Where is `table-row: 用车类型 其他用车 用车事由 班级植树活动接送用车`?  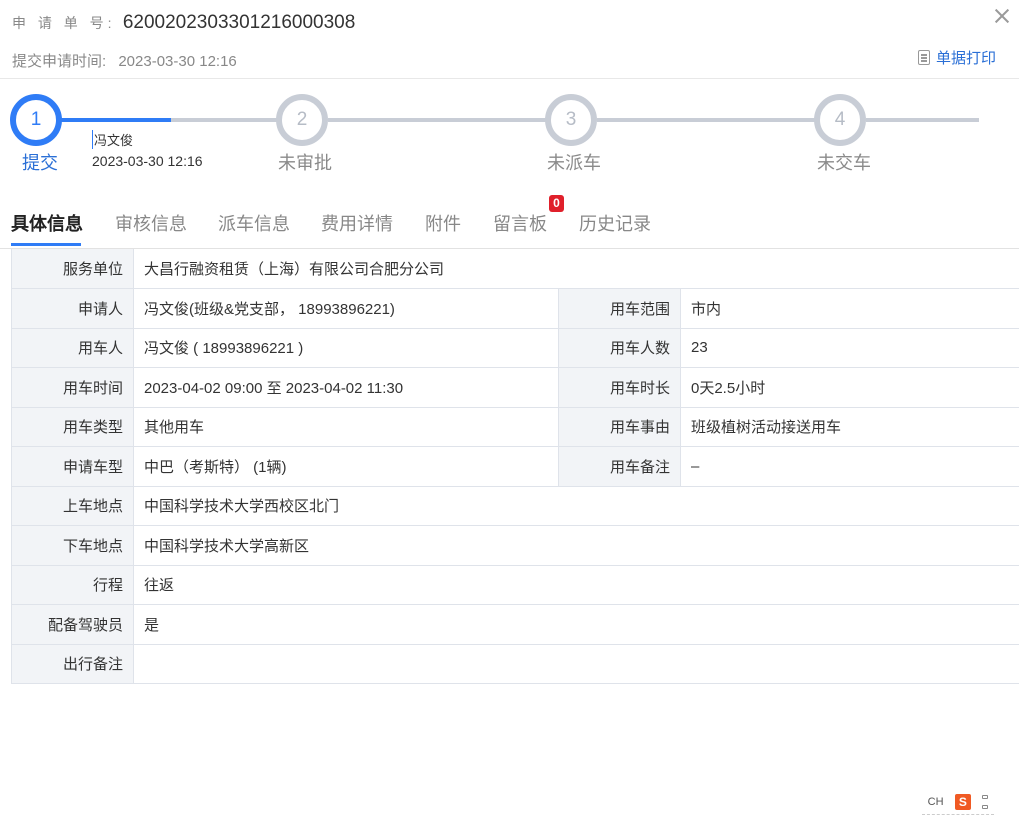
table-row: 用车类型 其他用车 用车事由 班级植树活动接送用车 is located at coordinates (515, 426).